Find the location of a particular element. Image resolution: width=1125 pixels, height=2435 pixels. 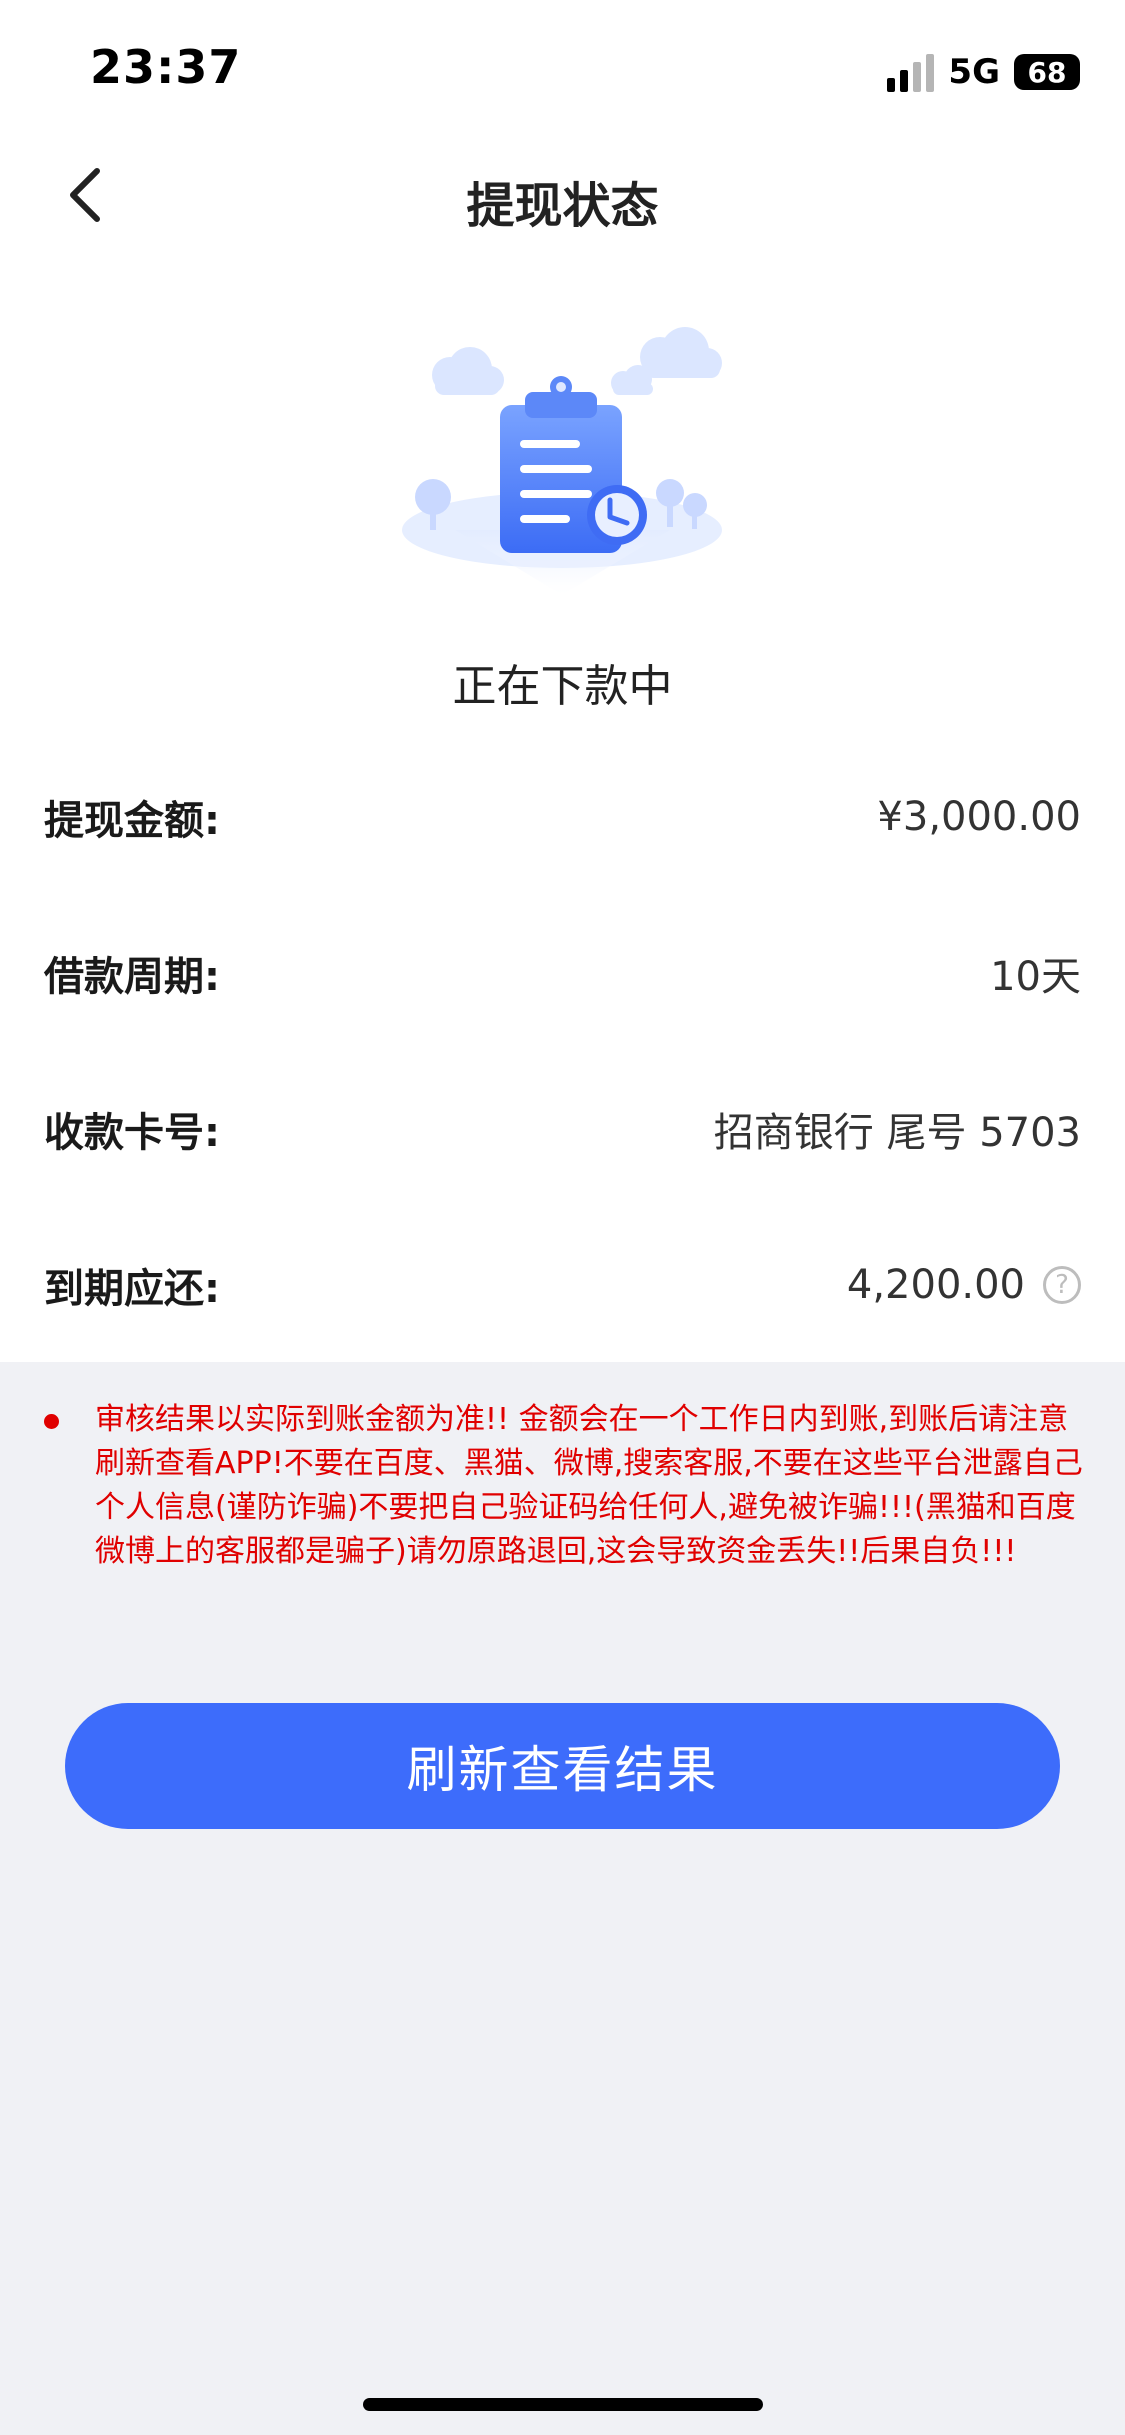

detail-label: 借款周期: is located at coordinates (132, 977).